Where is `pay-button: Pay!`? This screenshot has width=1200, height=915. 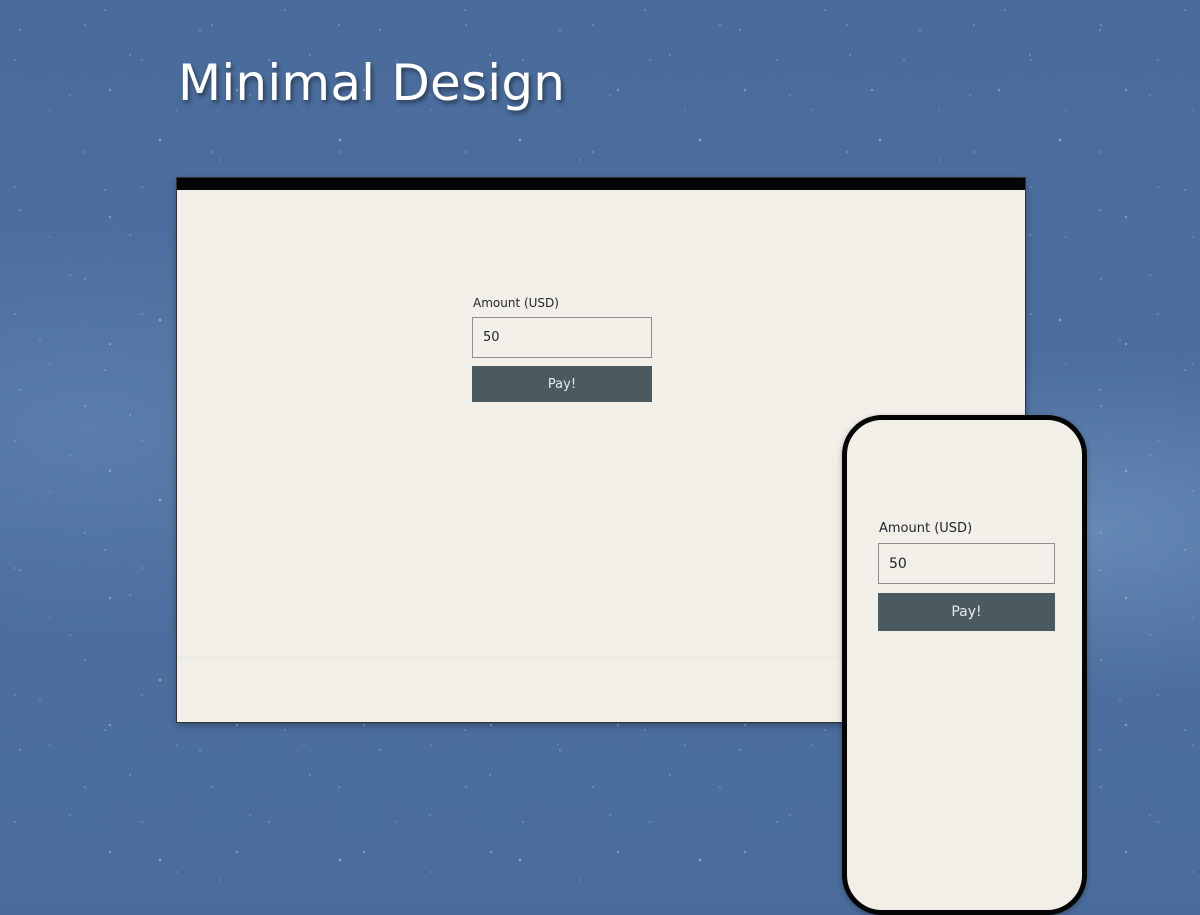 pay-button: Pay! is located at coordinates (562, 384).